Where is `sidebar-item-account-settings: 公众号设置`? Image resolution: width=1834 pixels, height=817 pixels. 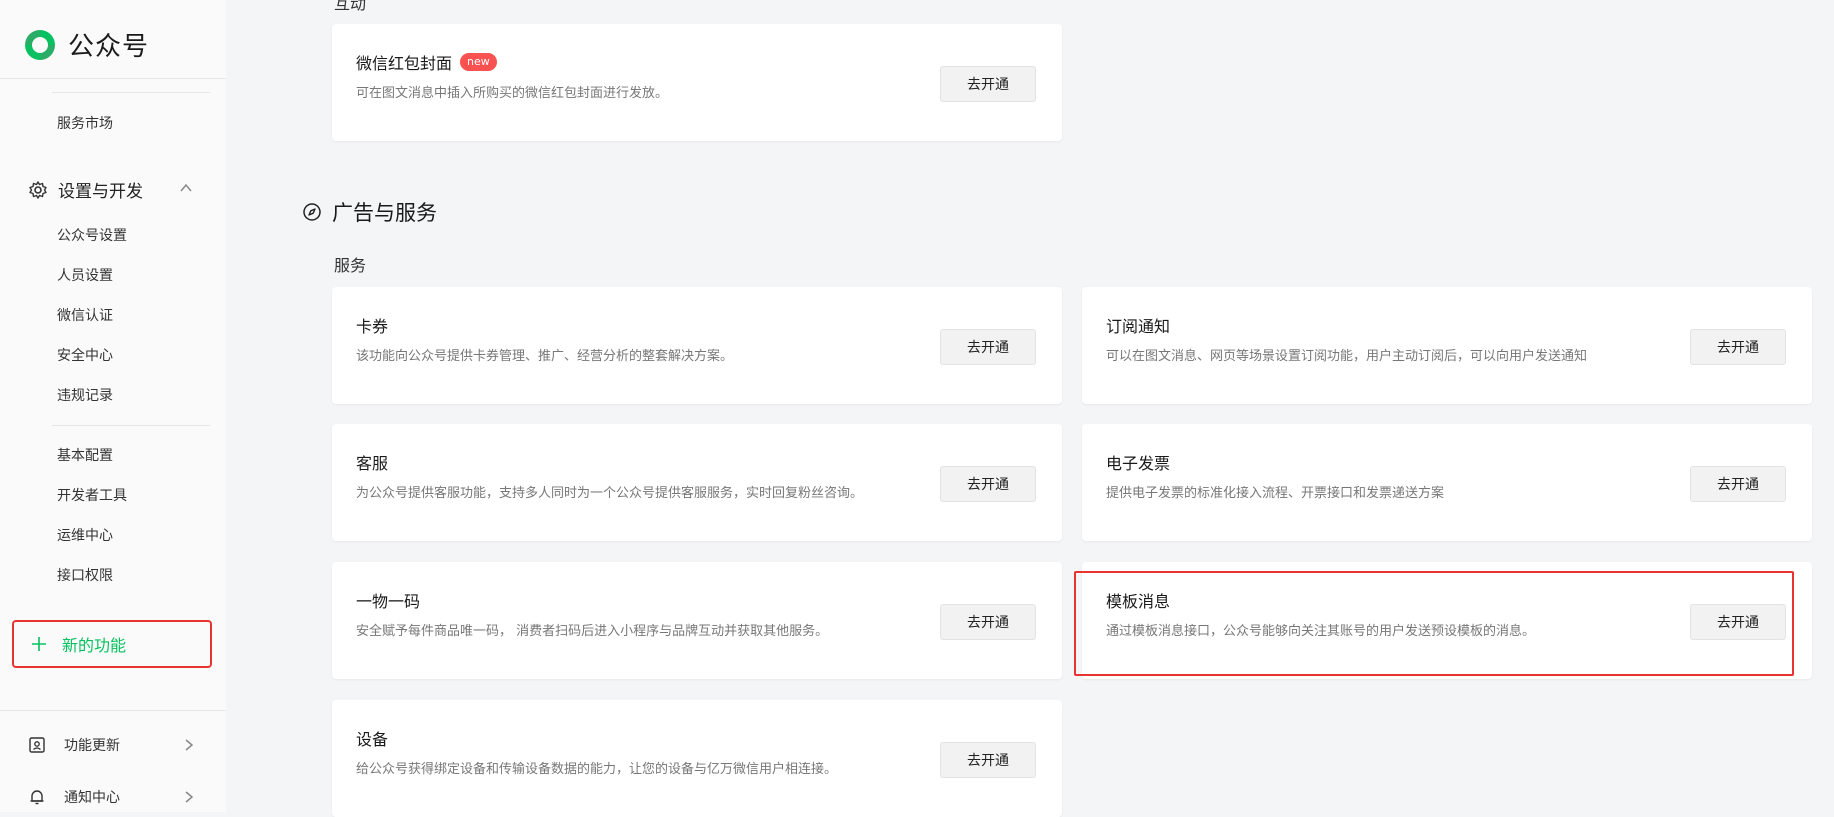
sidebar-item-account-settings: 公众号设置 is located at coordinates (92, 235).